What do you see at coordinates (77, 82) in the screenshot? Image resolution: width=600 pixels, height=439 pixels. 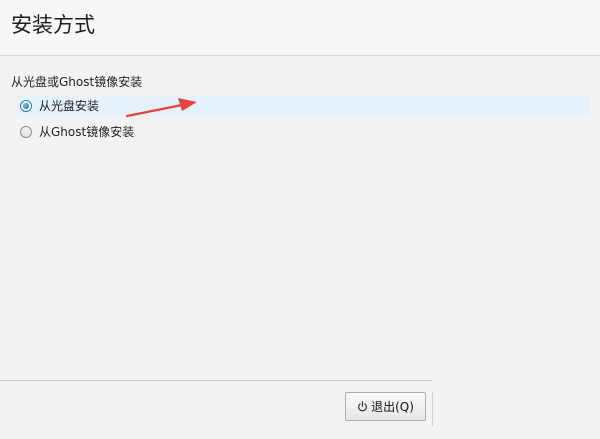 I see `install-source-group-label: 从光盘或Ghost镜像安装` at bounding box center [77, 82].